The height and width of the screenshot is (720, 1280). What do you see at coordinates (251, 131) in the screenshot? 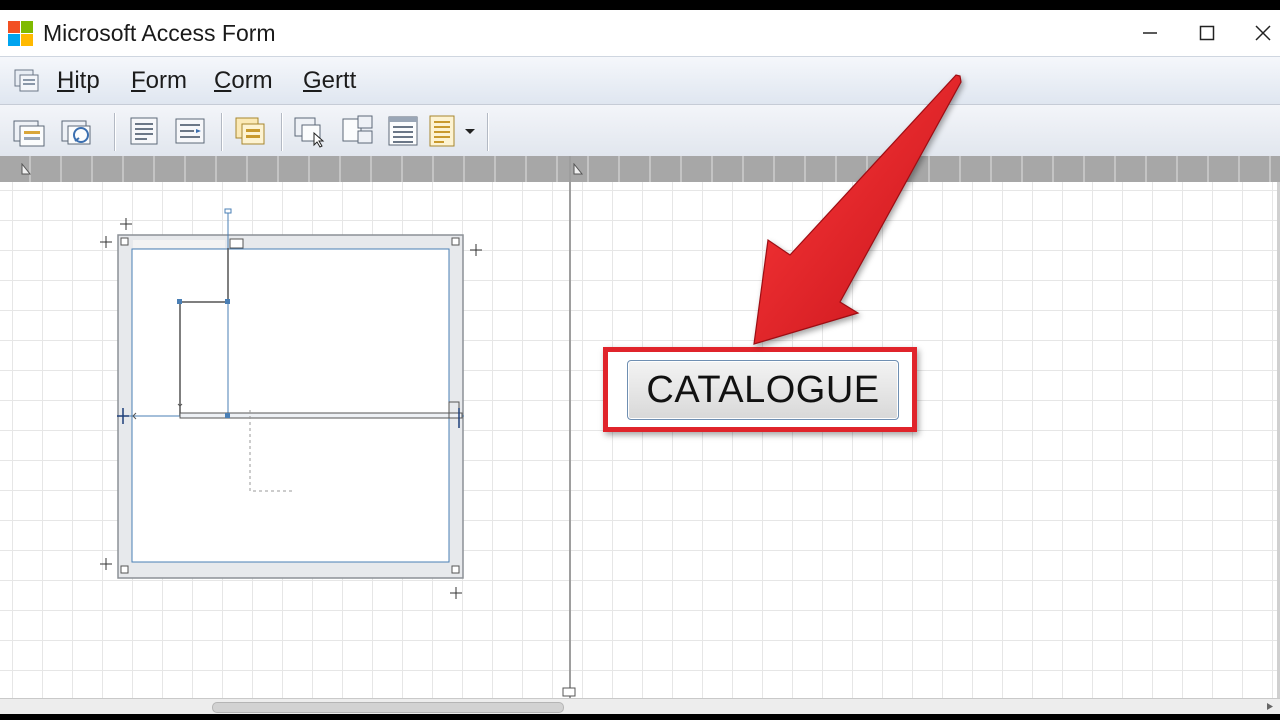
I see `subform-icon` at bounding box center [251, 131].